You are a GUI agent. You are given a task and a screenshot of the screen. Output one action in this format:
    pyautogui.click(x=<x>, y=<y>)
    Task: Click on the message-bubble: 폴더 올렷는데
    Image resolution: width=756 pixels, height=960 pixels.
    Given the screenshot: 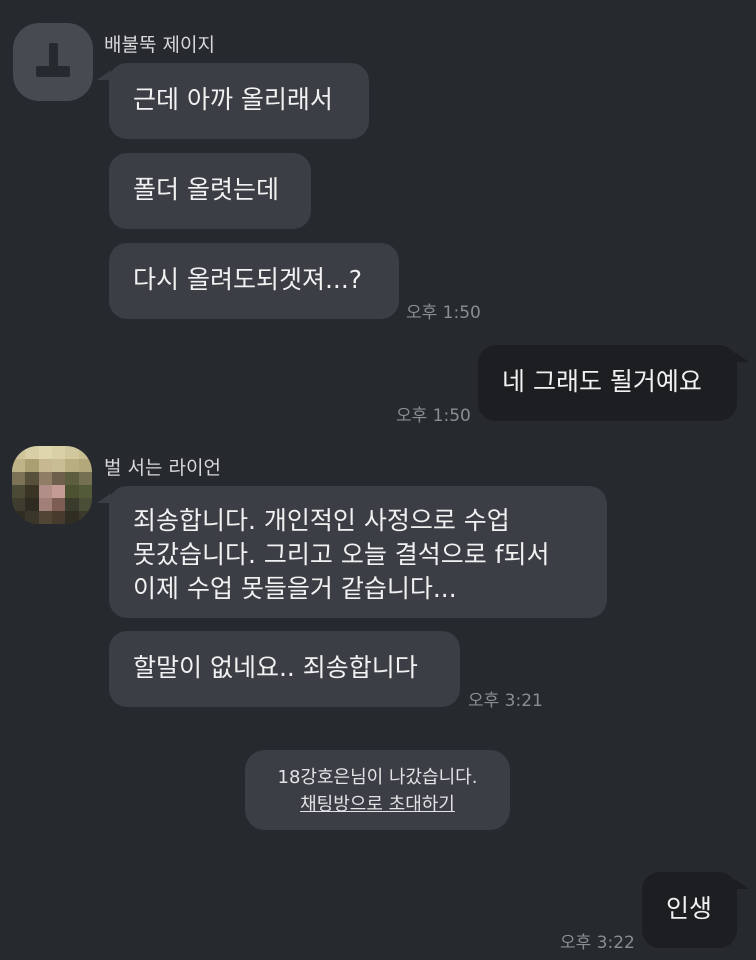 What is the action you would take?
    pyautogui.click(x=210, y=191)
    